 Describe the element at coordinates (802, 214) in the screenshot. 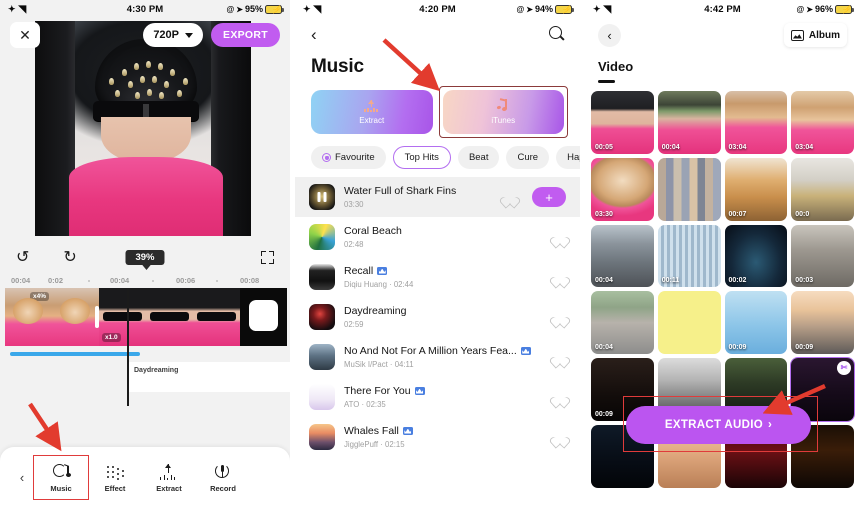

I see `video-duration: 00:0` at that location.